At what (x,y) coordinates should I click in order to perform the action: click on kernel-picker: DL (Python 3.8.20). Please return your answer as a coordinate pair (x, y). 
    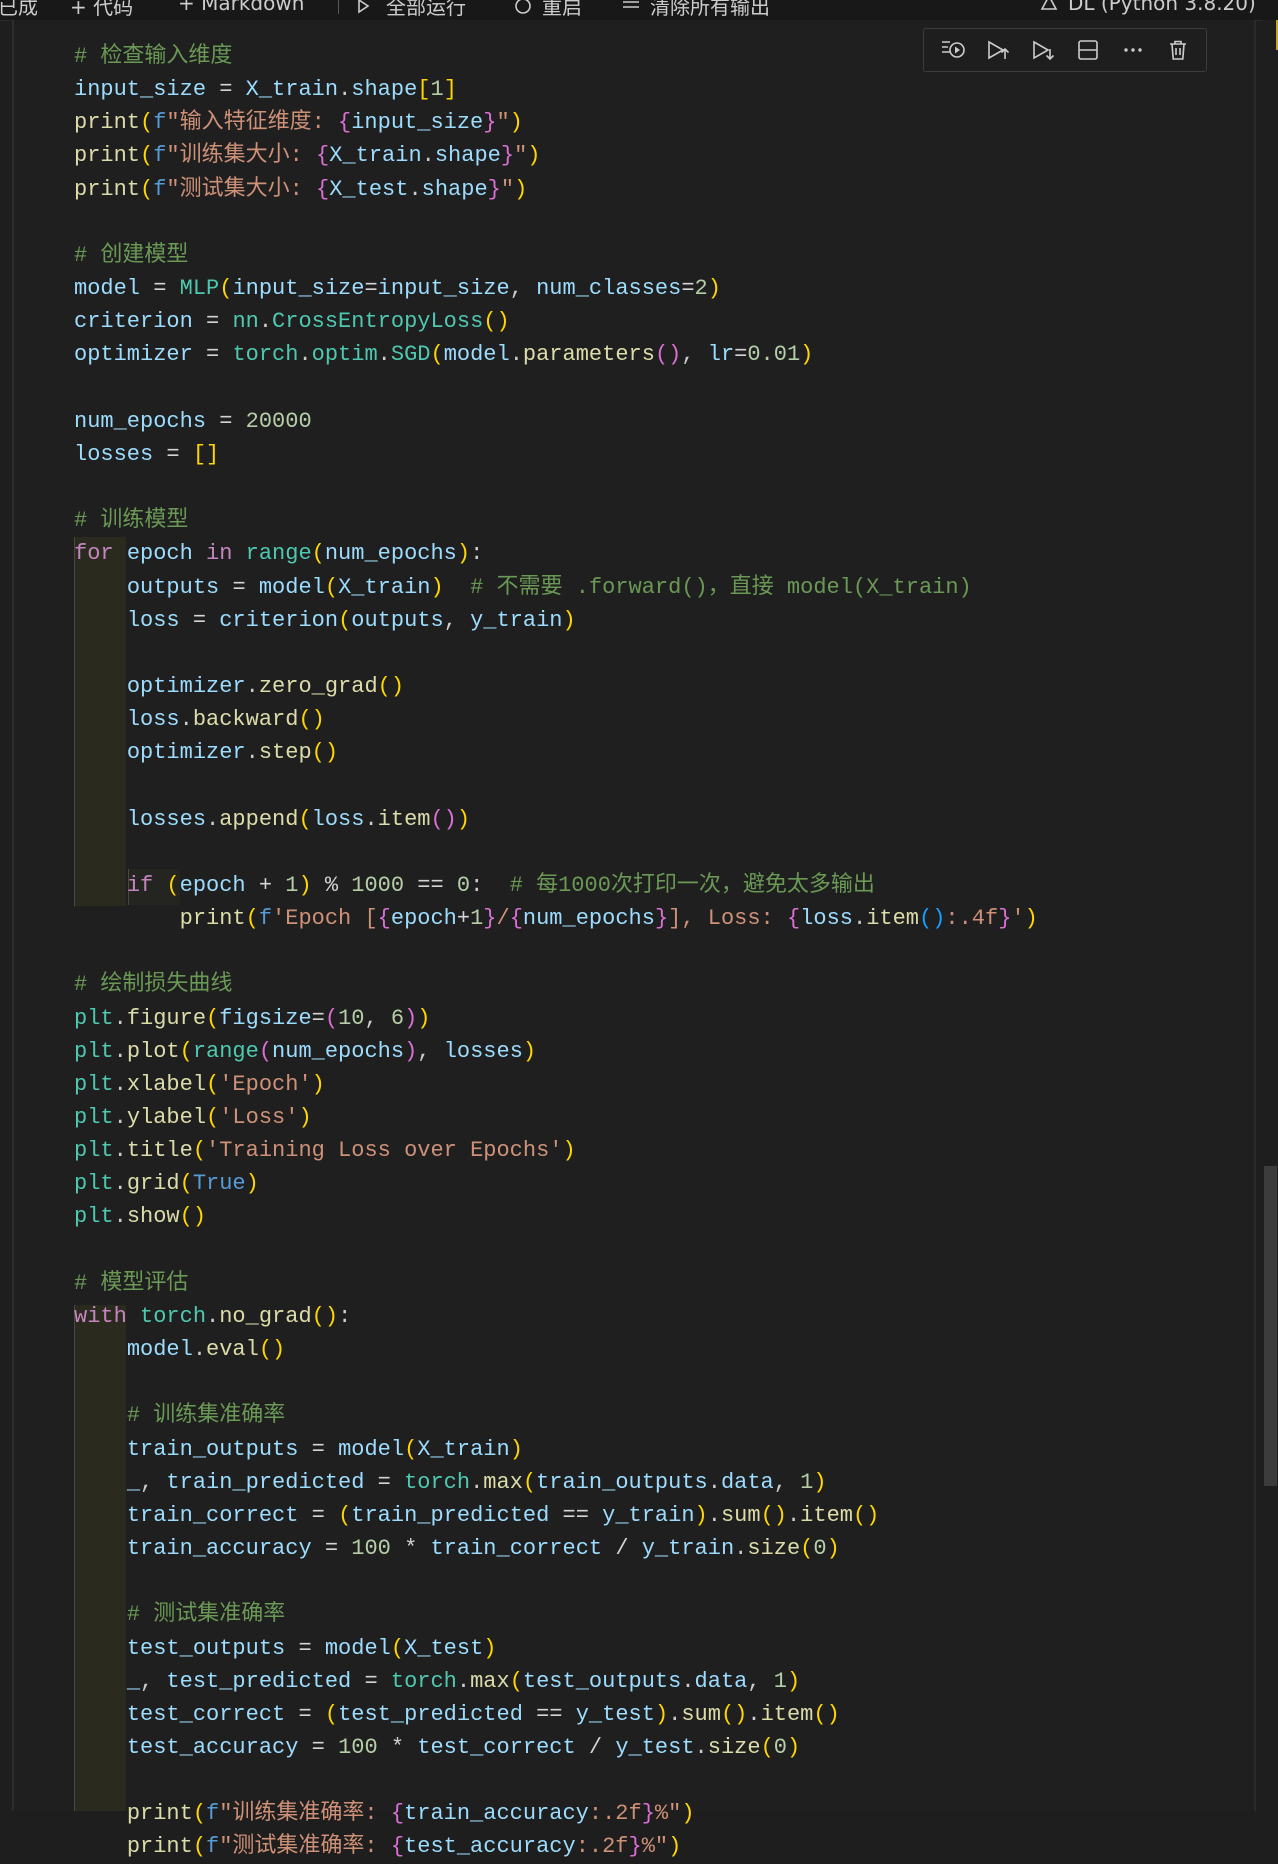
    Looking at the image, I should click on (1147, 7).